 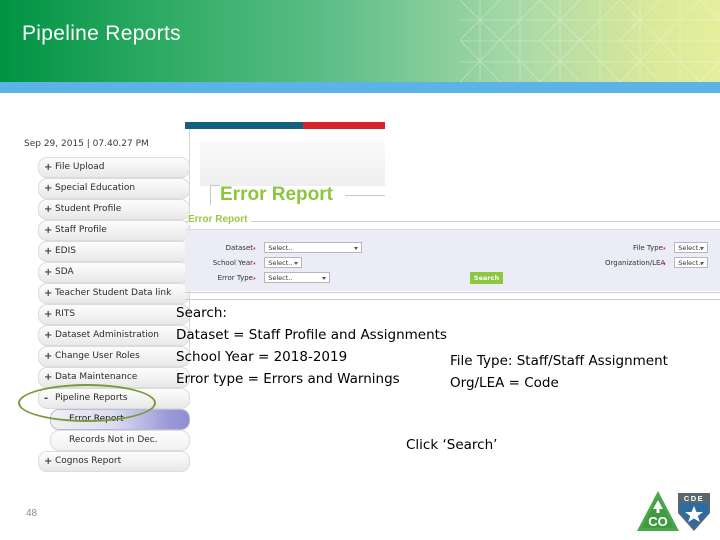 I want to click on heading-bracket-decoration, so click(x=215, y=195).